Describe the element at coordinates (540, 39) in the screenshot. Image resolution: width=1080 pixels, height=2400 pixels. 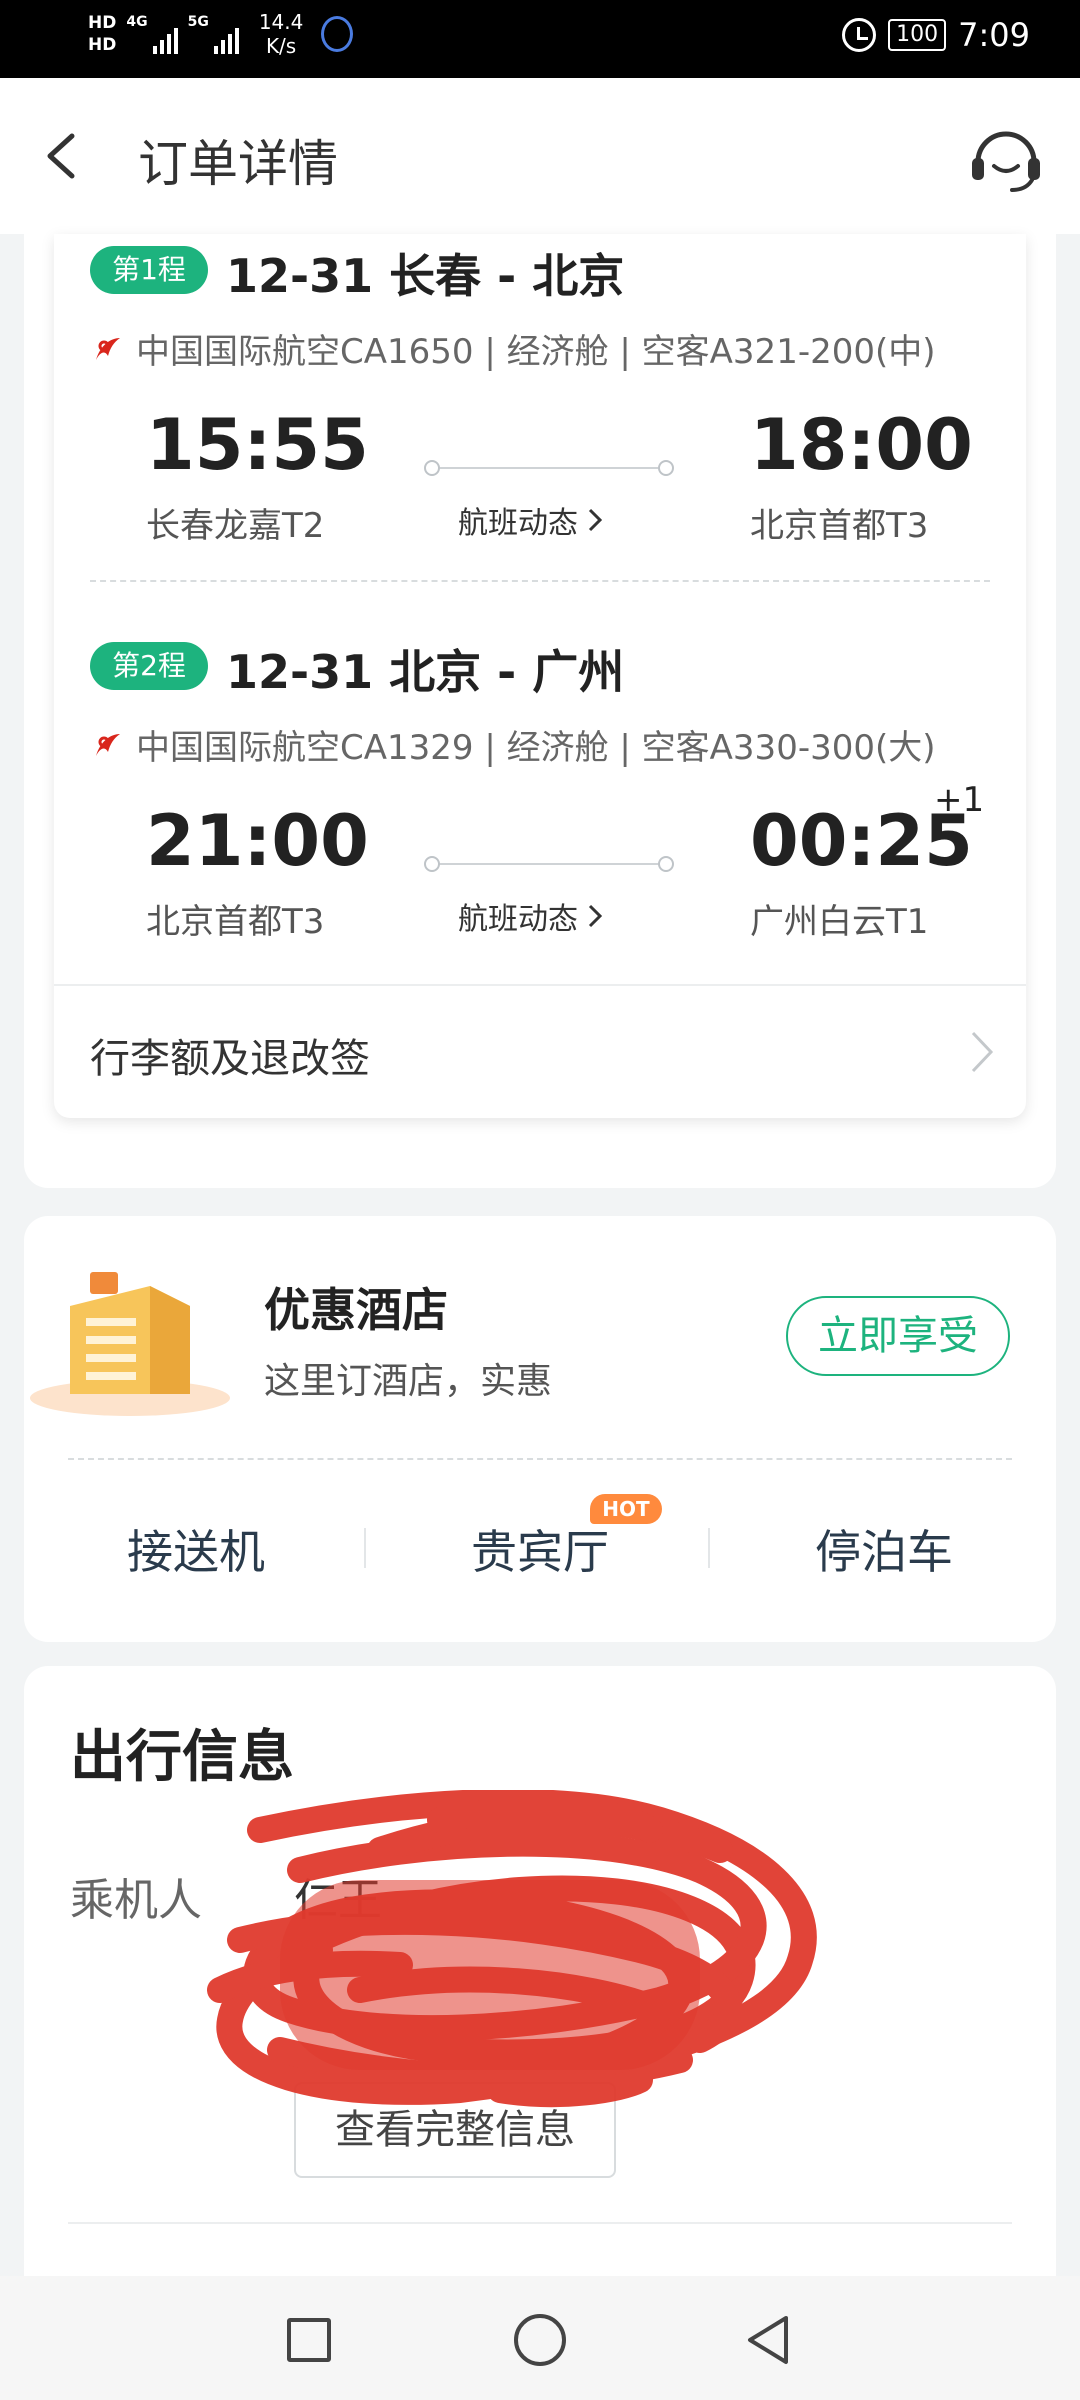
I see `status-bar: HD HD 4G 5G 14.4 K/s 100 7:09` at that location.